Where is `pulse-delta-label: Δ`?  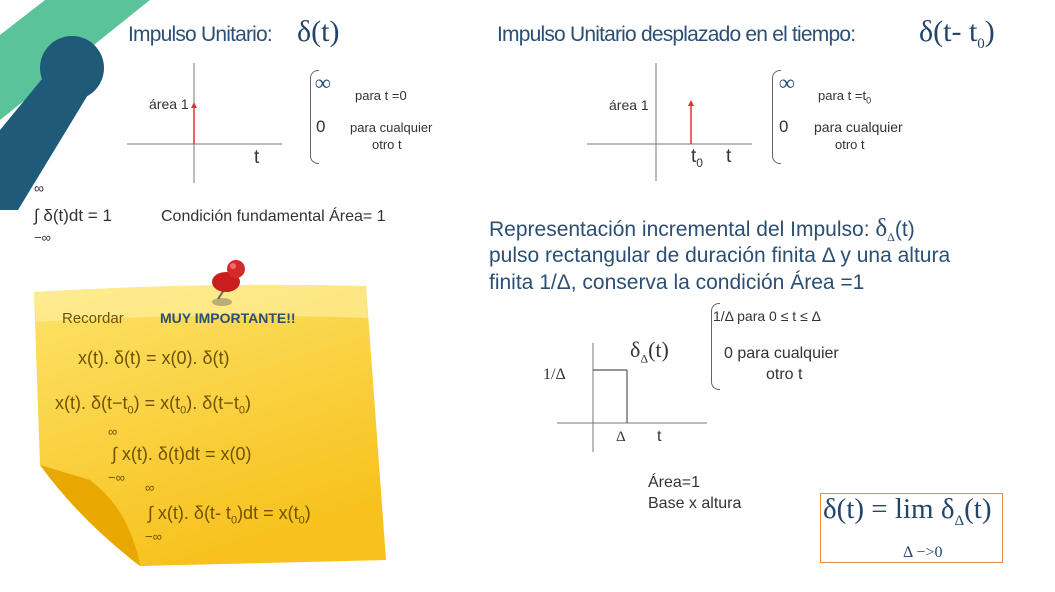 pulse-delta-label: Δ is located at coordinates (621, 437).